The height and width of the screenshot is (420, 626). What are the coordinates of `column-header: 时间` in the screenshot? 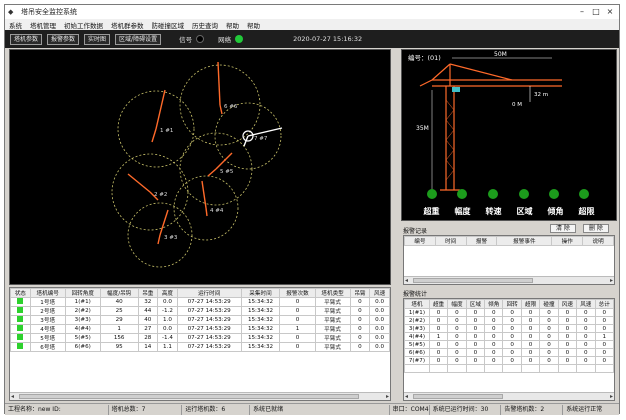 It's located at (450, 241).